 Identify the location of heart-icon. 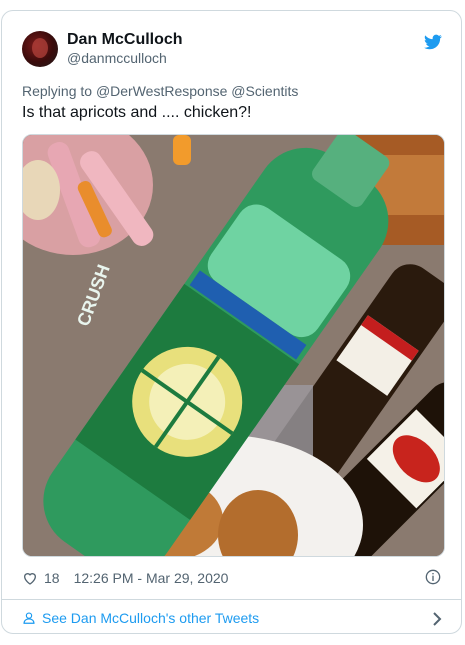
(30, 578).